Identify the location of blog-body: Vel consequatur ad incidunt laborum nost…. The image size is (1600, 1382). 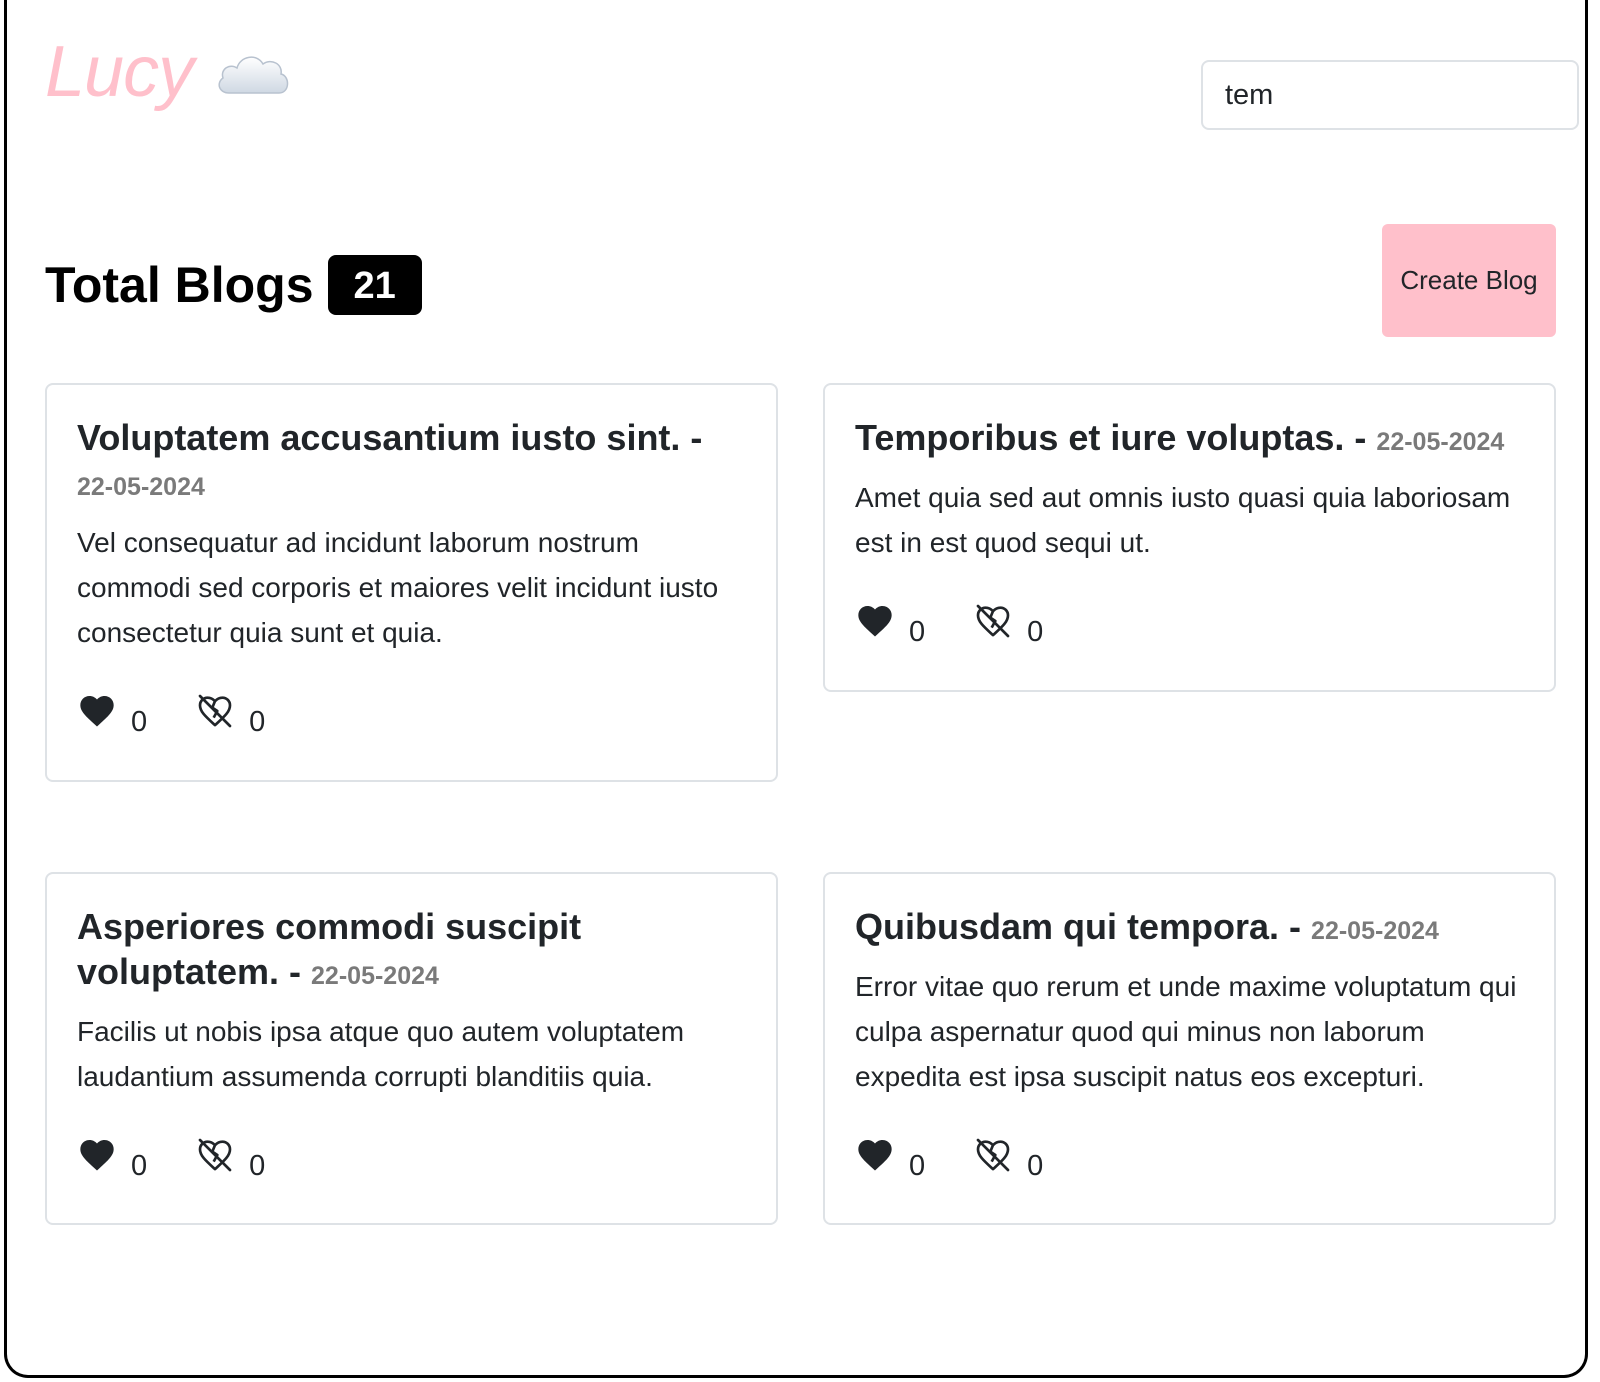
(398, 587).